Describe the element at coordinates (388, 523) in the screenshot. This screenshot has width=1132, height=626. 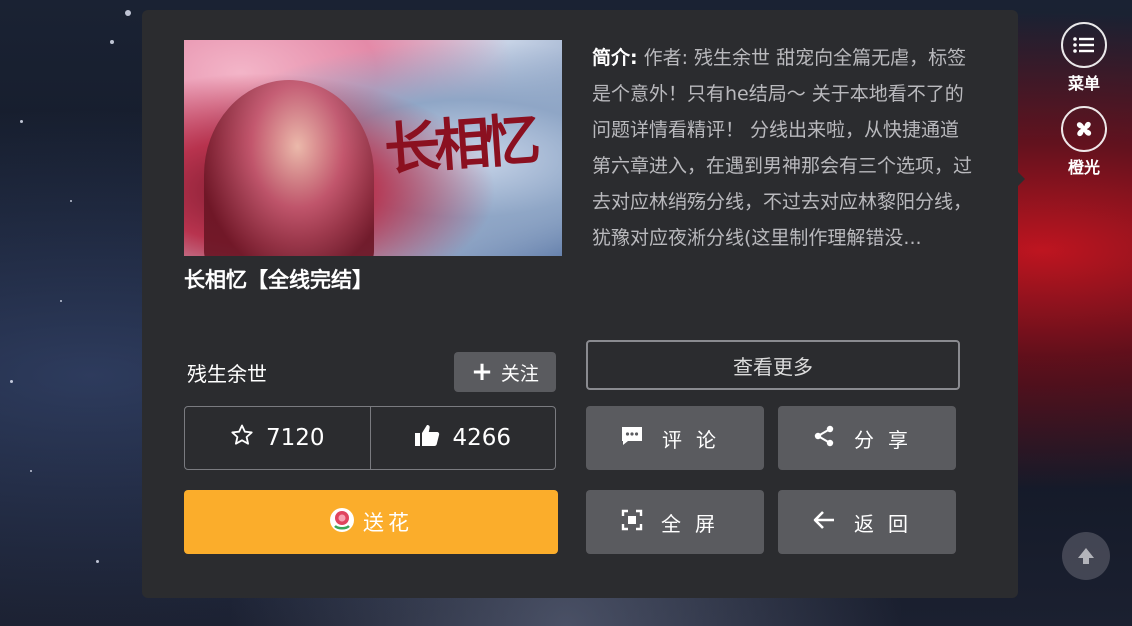
I see `send-flower-label: 送花` at that location.